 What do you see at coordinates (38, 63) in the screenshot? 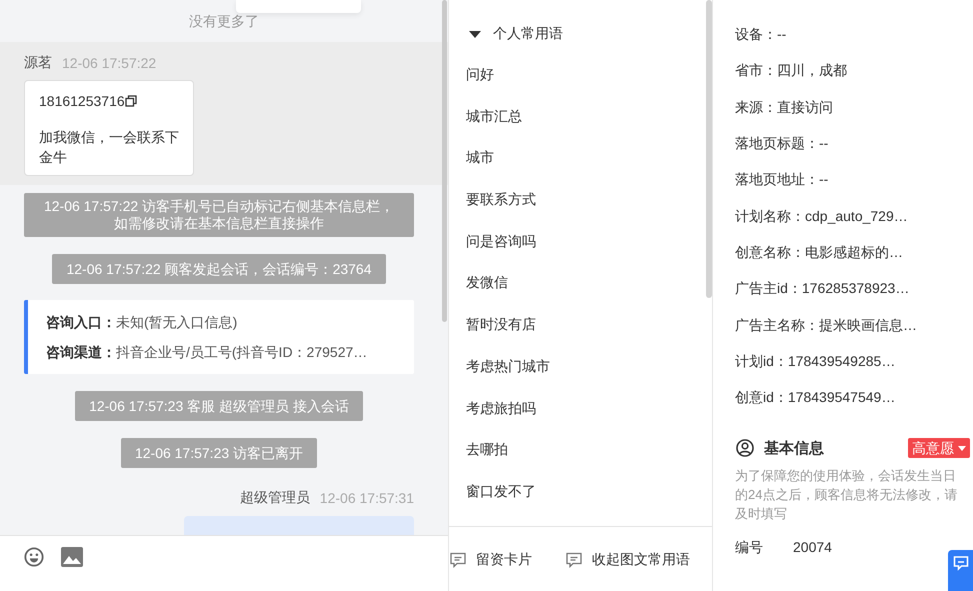
I see `sender-name: 源茗` at bounding box center [38, 63].